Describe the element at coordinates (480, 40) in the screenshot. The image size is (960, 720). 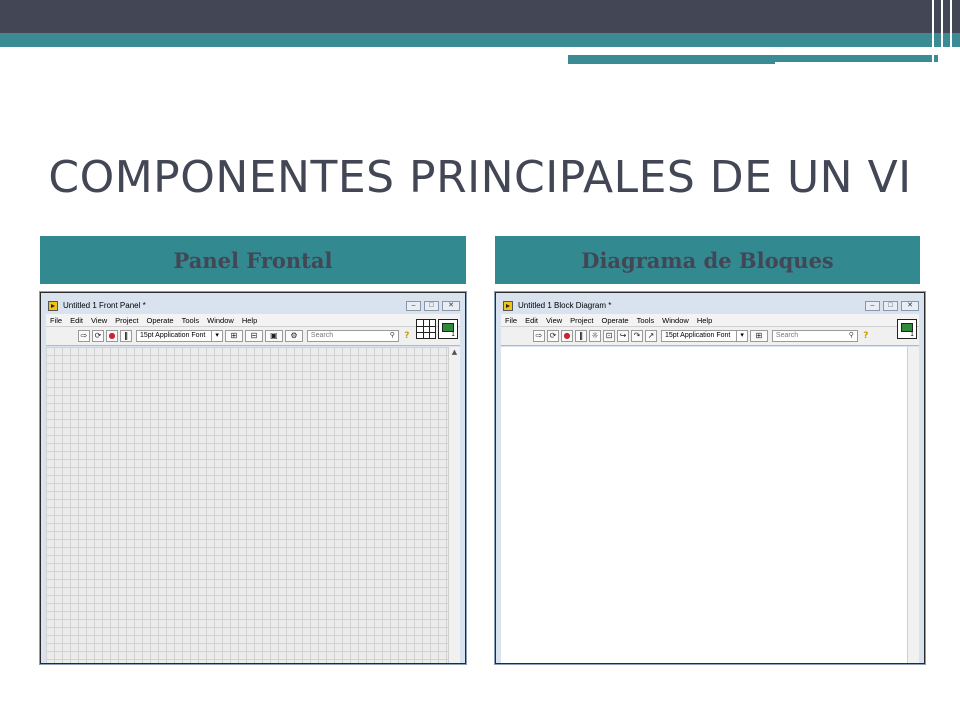
I see `slide-teal-bar` at that location.